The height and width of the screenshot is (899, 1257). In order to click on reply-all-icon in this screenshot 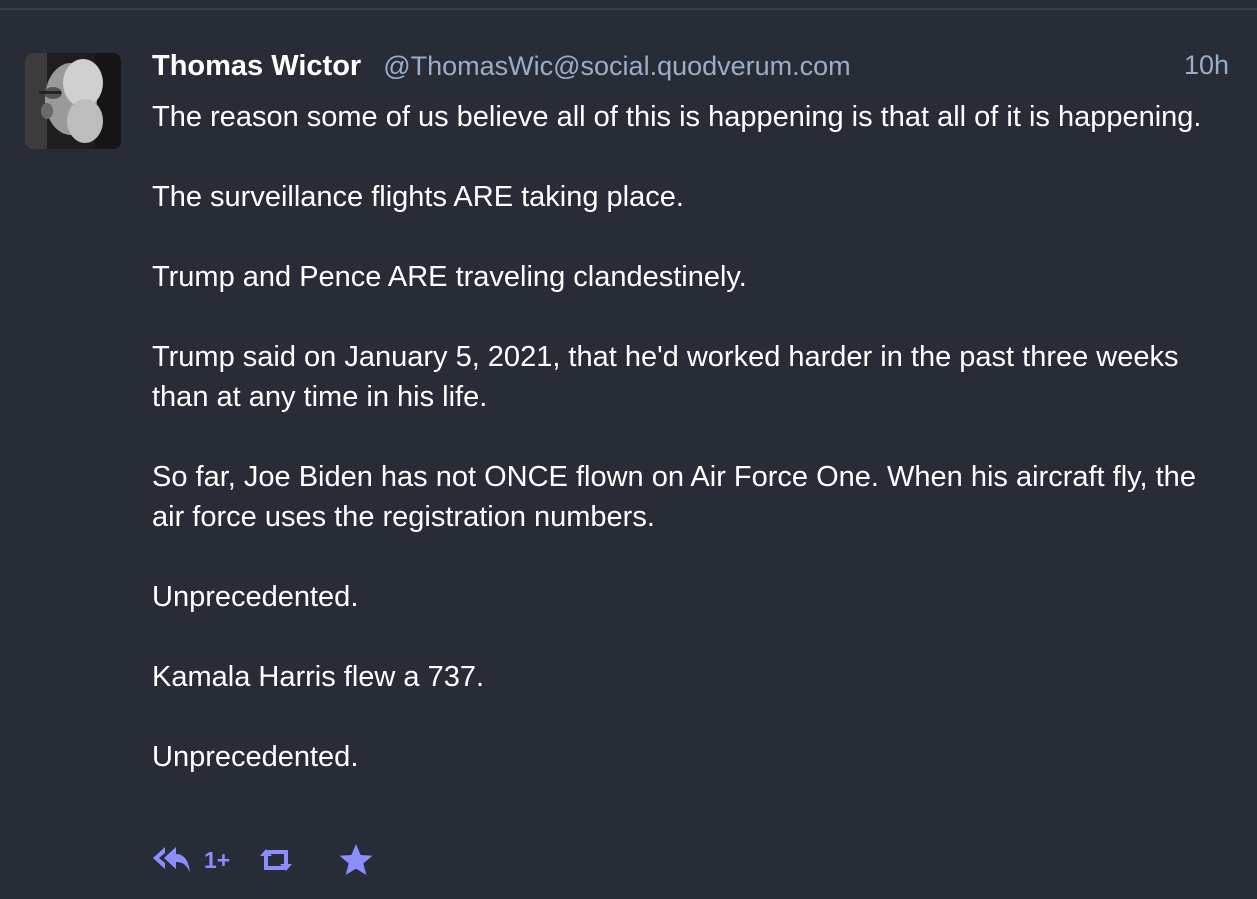, I will do `click(171, 860)`.